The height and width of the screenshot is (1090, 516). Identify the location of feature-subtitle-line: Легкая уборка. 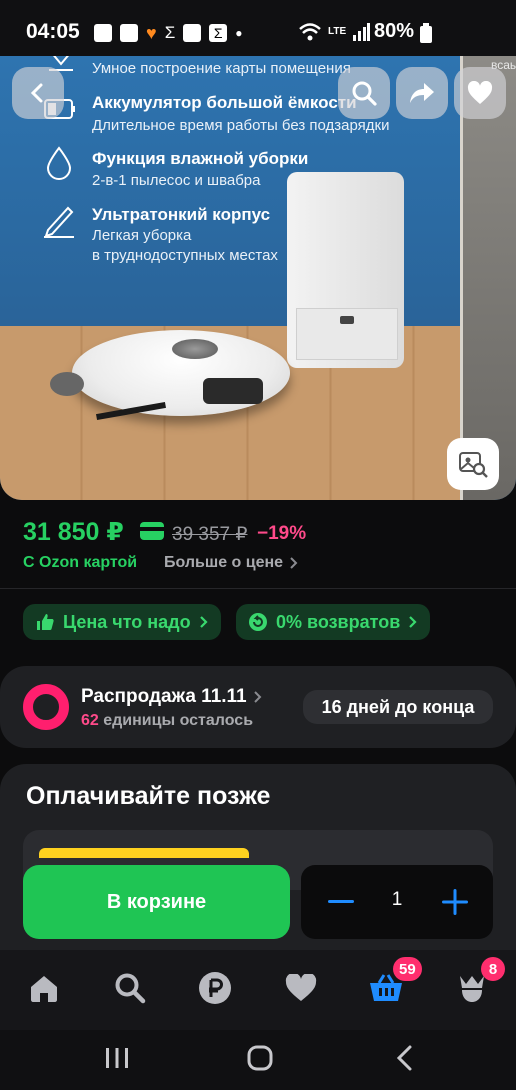
(142, 235).